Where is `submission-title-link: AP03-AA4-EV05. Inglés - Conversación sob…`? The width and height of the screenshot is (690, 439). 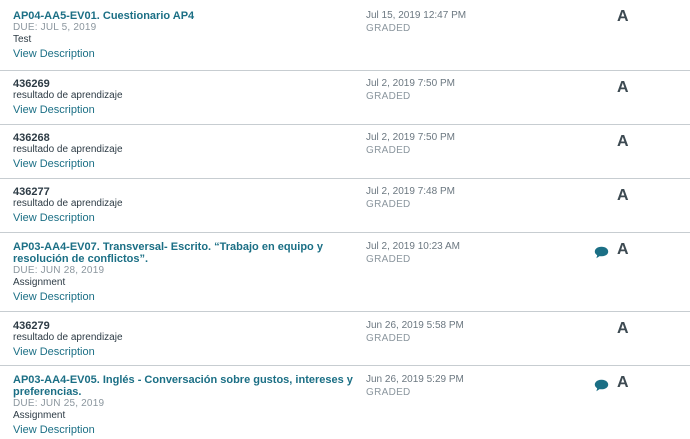 submission-title-link: AP03-AA4-EV05. Inglés - Conversación sob… is located at coordinates (185, 386).